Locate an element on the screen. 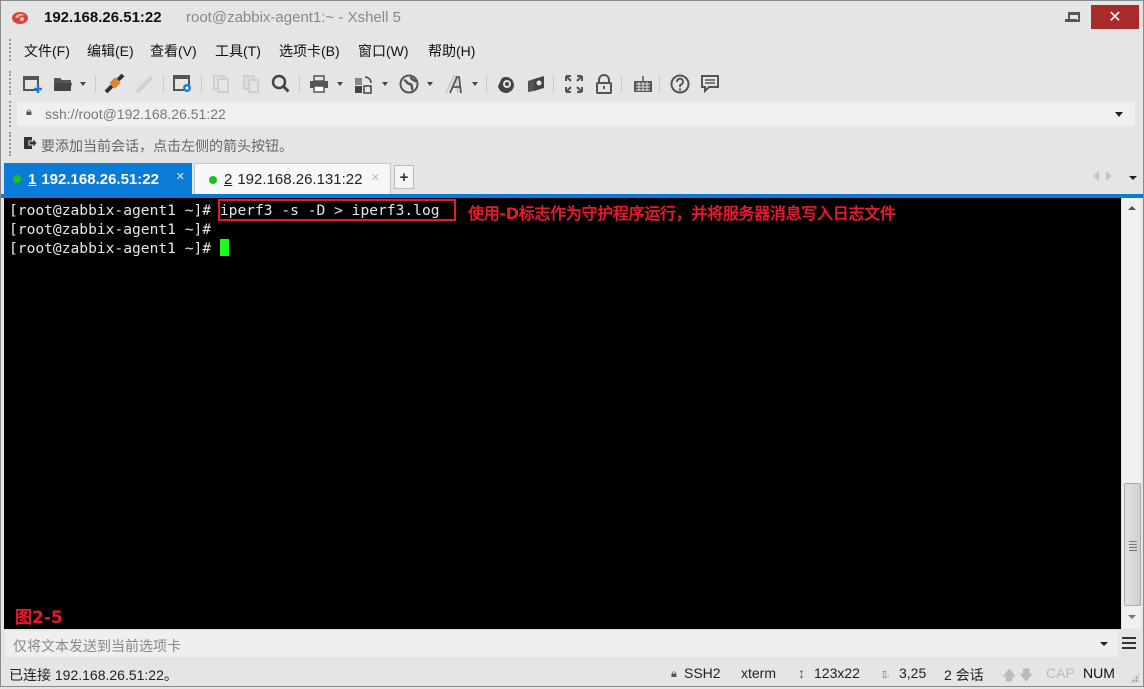  window-resize-grip is located at coordinates (1134, 678).